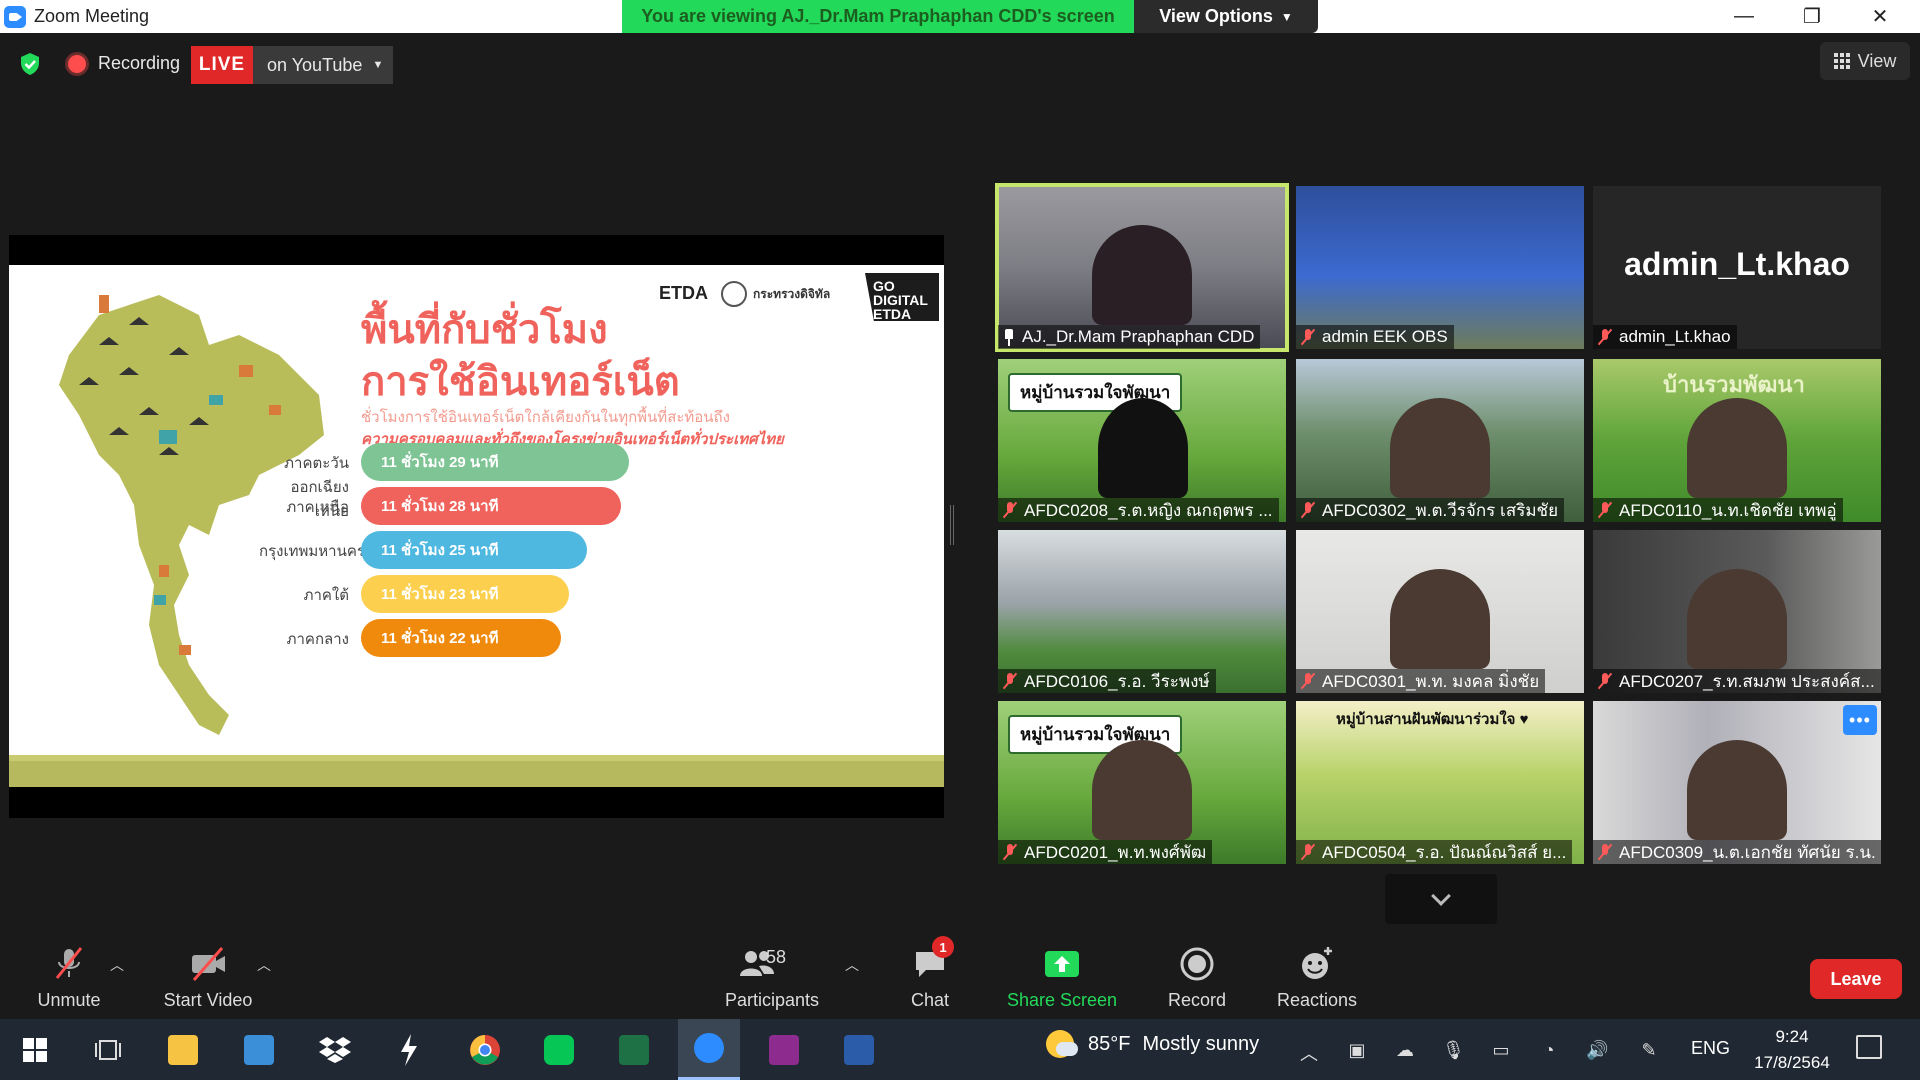 The height and width of the screenshot is (1080, 1920). I want to click on unmute-button: Unmute, so click(69, 978).